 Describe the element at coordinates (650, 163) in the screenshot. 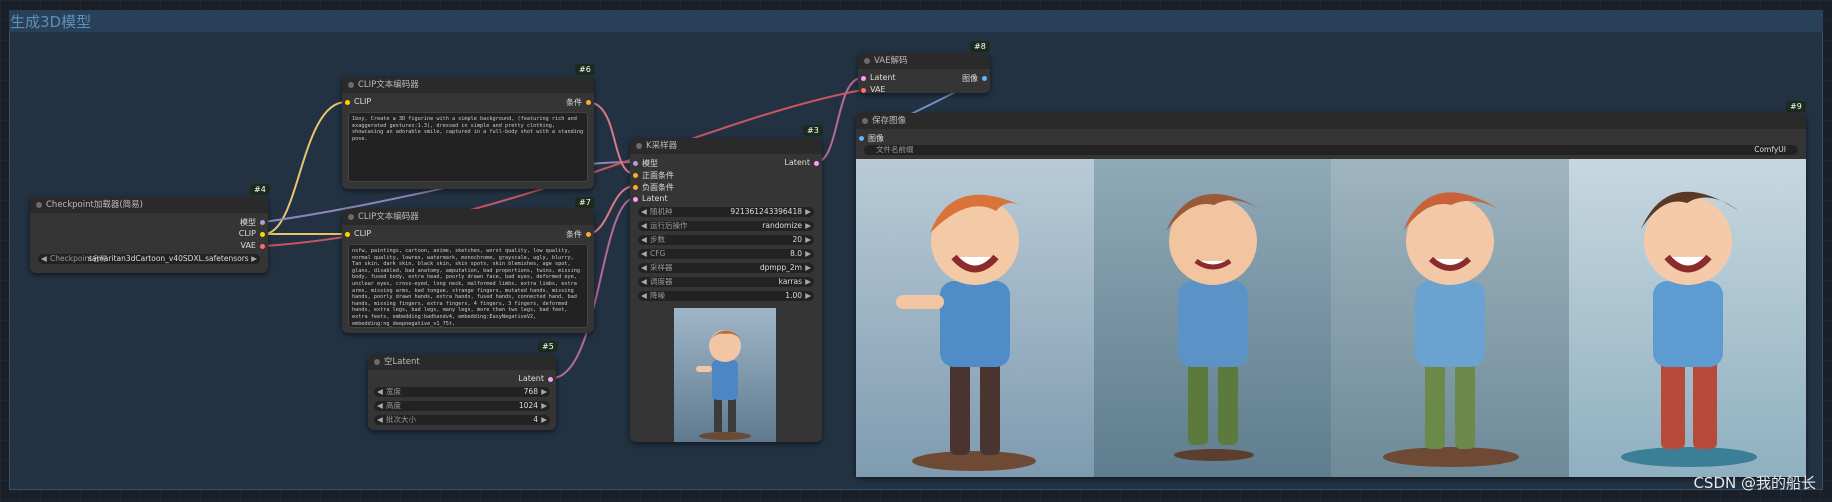

I see `input-model-label: 模型` at that location.